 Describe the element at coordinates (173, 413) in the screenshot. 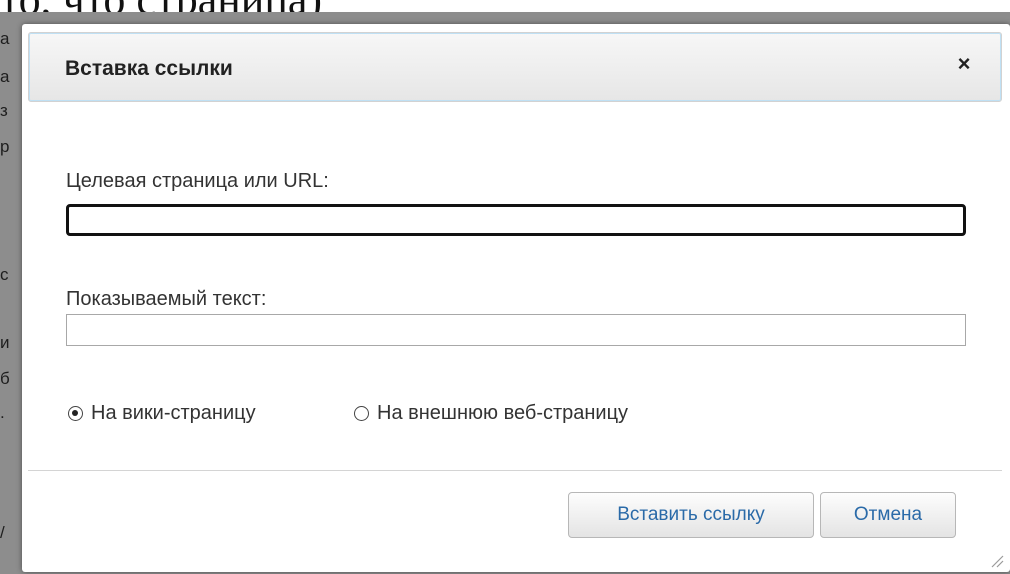

I see `radio-wiki-page-label: На вики-страницу` at that location.